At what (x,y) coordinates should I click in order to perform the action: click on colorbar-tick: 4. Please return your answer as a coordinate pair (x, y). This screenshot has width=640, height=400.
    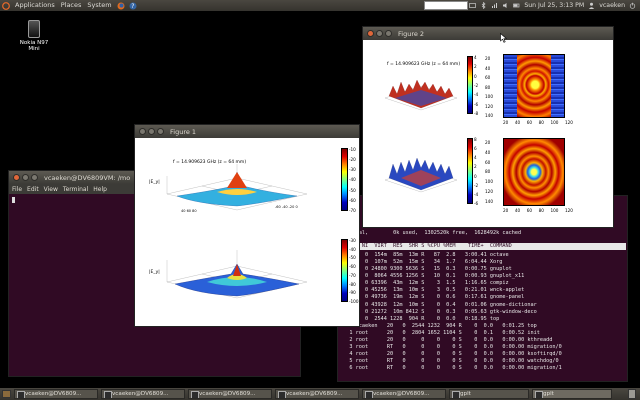
    Looking at the image, I should click on (475, 158).